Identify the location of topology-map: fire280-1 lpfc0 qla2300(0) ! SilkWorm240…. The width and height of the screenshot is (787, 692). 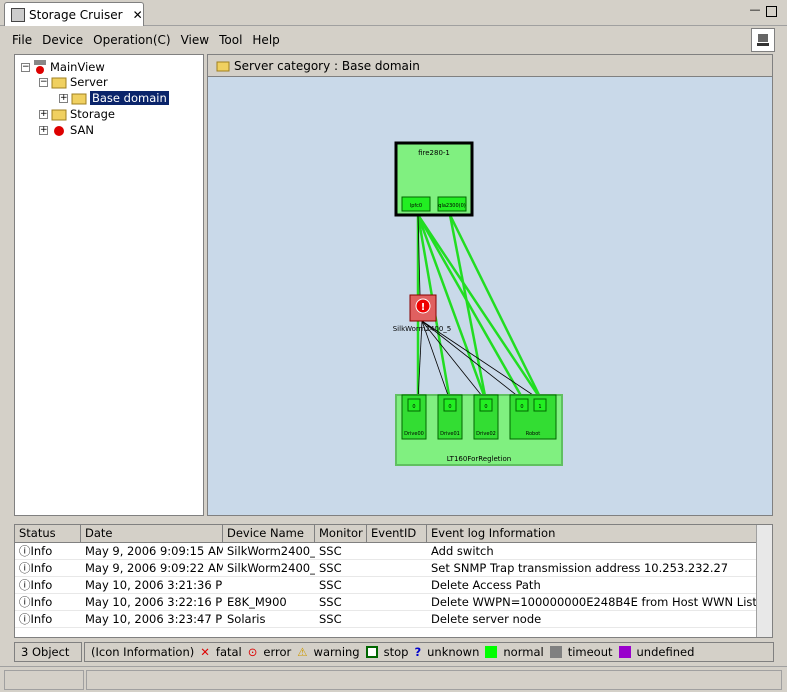
(478, 303).